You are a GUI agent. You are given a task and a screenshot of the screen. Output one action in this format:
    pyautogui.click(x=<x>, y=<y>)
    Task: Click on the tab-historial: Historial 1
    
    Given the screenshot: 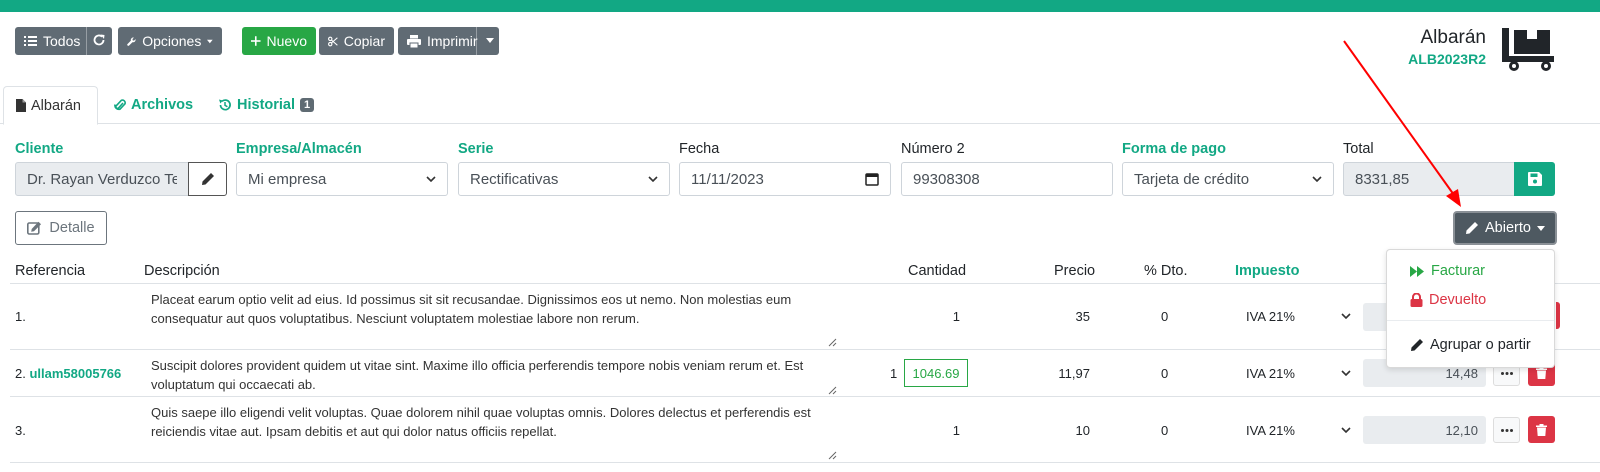 What is the action you would take?
    pyautogui.click(x=266, y=105)
    